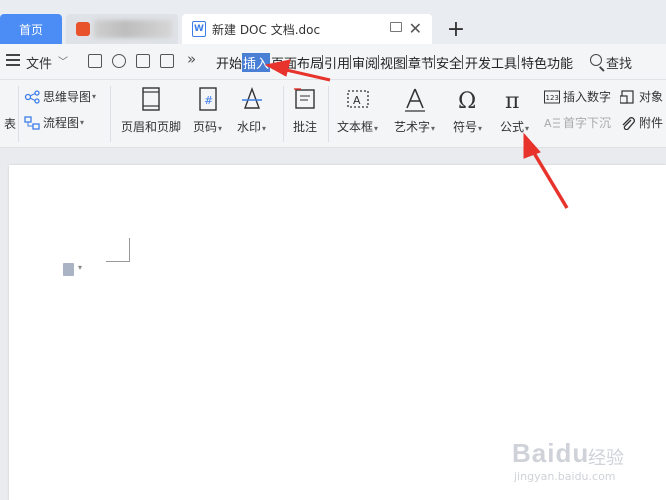 The image size is (666, 500). What do you see at coordinates (415, 100) in the screenshot?
I see `wordart-icon` at bounding box center [415, 100].